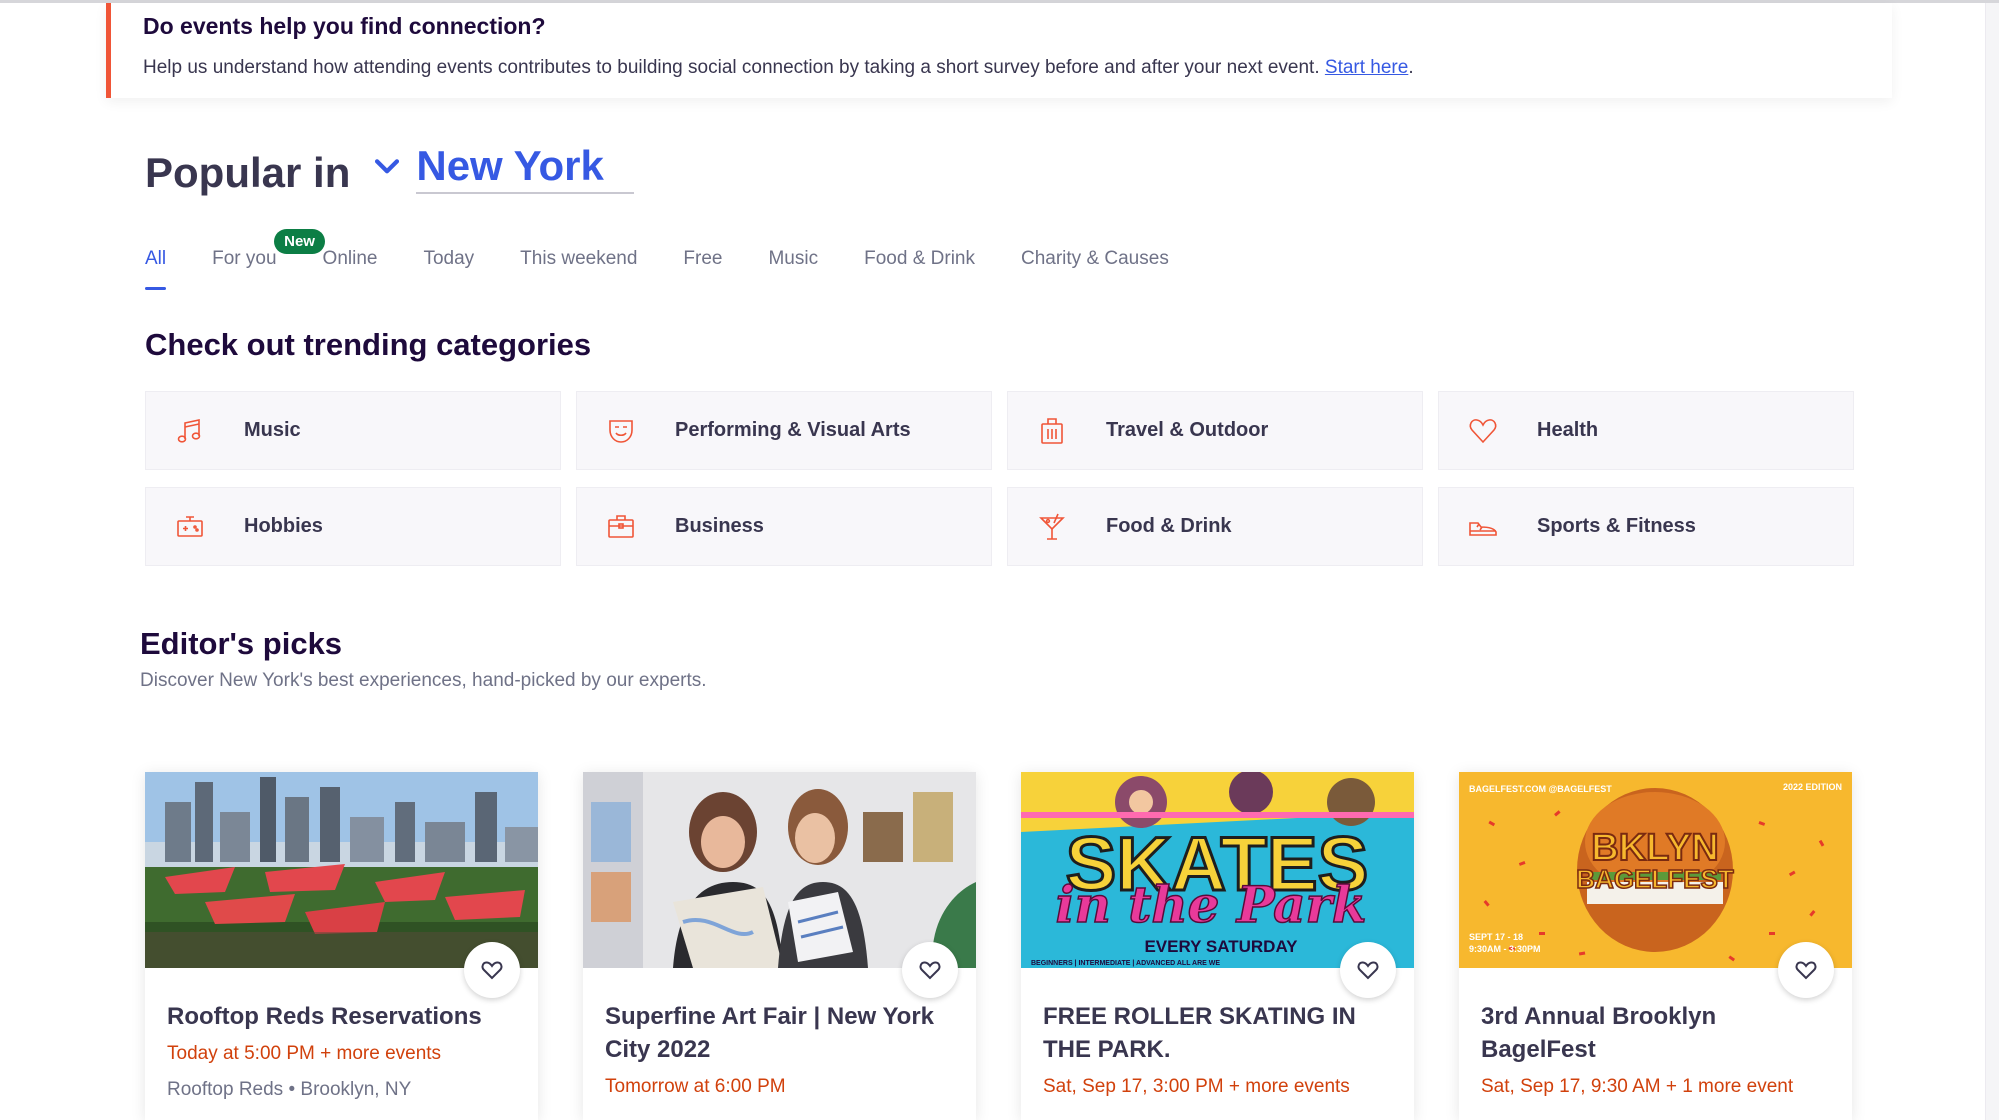  Describe the element at coordinates (241, 643) in the screenshot. I see `editors-picks-title: Editor's picks` at that location.